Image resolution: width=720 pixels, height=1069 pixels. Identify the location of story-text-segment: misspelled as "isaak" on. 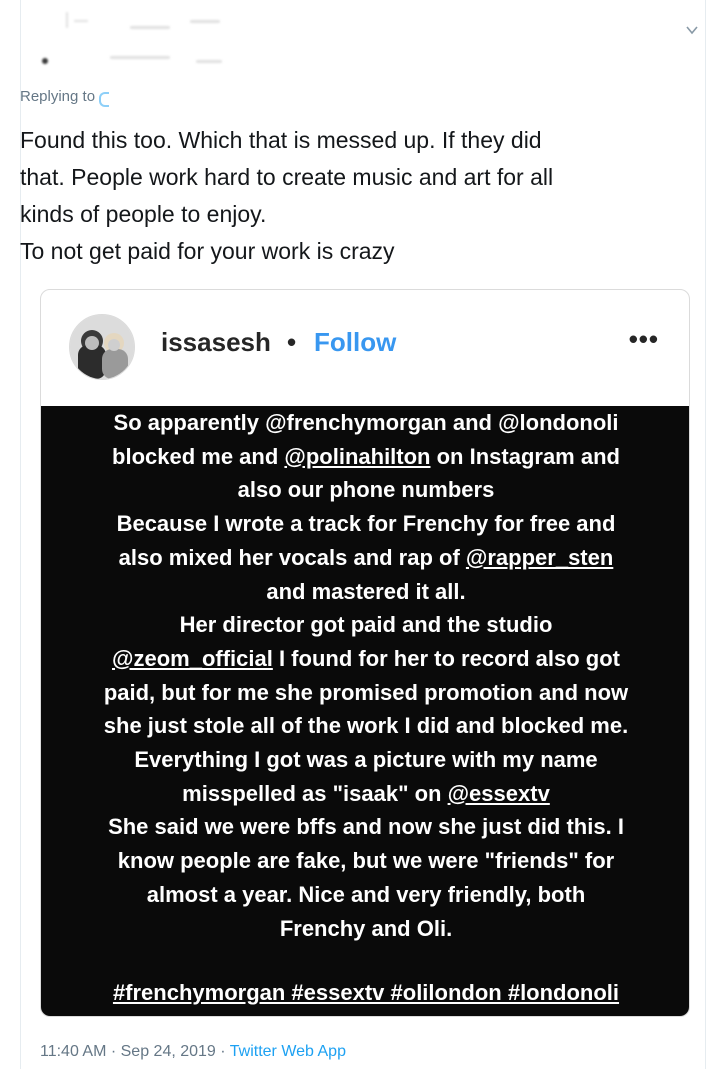
(315, 793).